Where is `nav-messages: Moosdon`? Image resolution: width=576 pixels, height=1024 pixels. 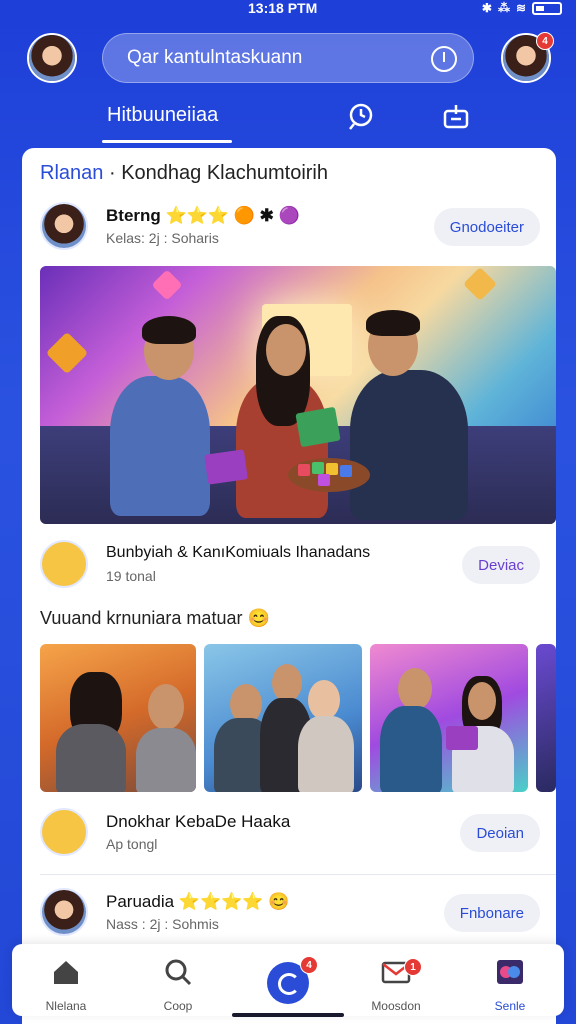 nav-messages: Moosdon is located at coordinates (396, 985).